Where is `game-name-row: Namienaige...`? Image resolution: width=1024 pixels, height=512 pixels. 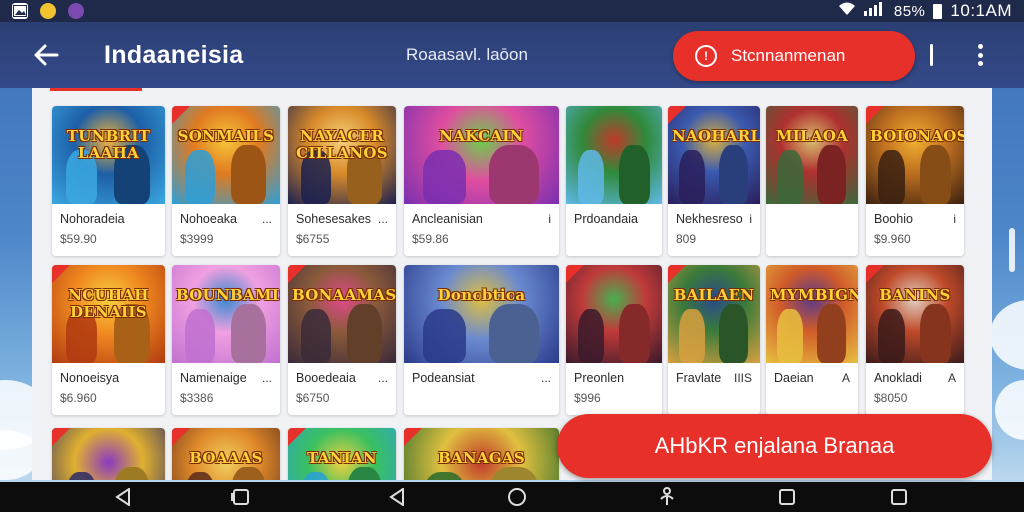 game-name-row: Namienaige... is located at coordinates (226, 375).